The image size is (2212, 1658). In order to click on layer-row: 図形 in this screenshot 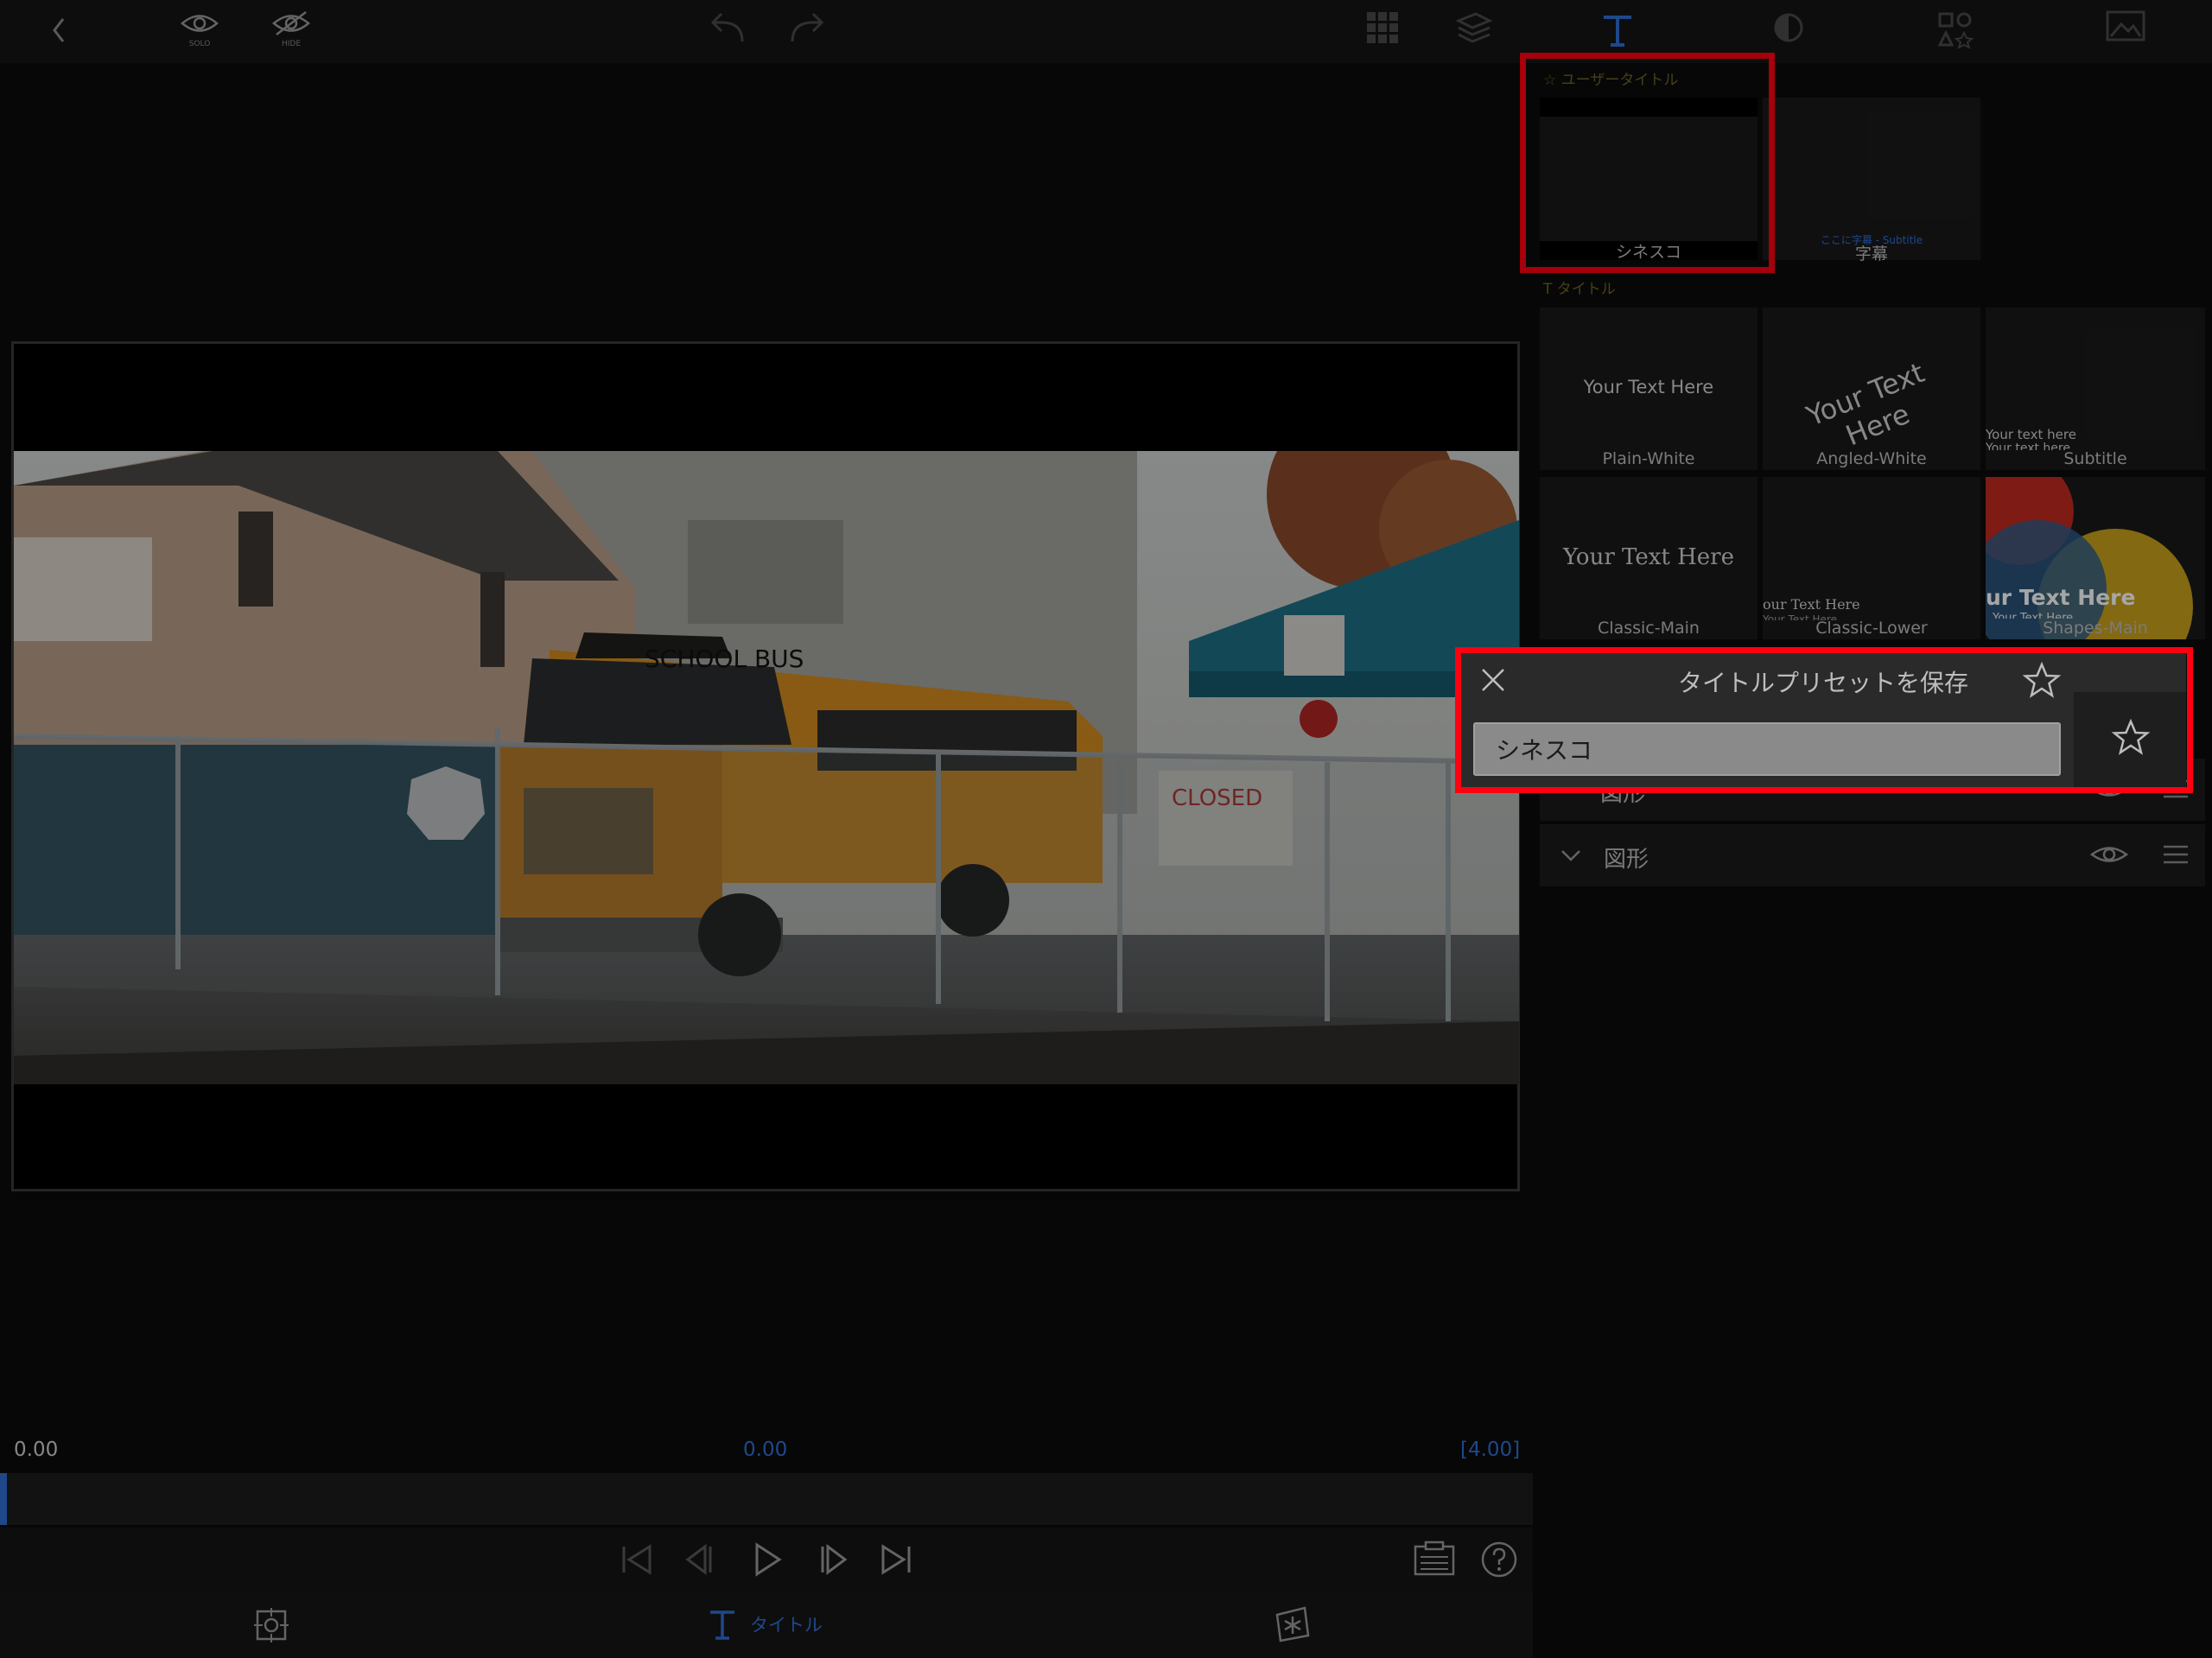, I will do `click(1873, 855)`.